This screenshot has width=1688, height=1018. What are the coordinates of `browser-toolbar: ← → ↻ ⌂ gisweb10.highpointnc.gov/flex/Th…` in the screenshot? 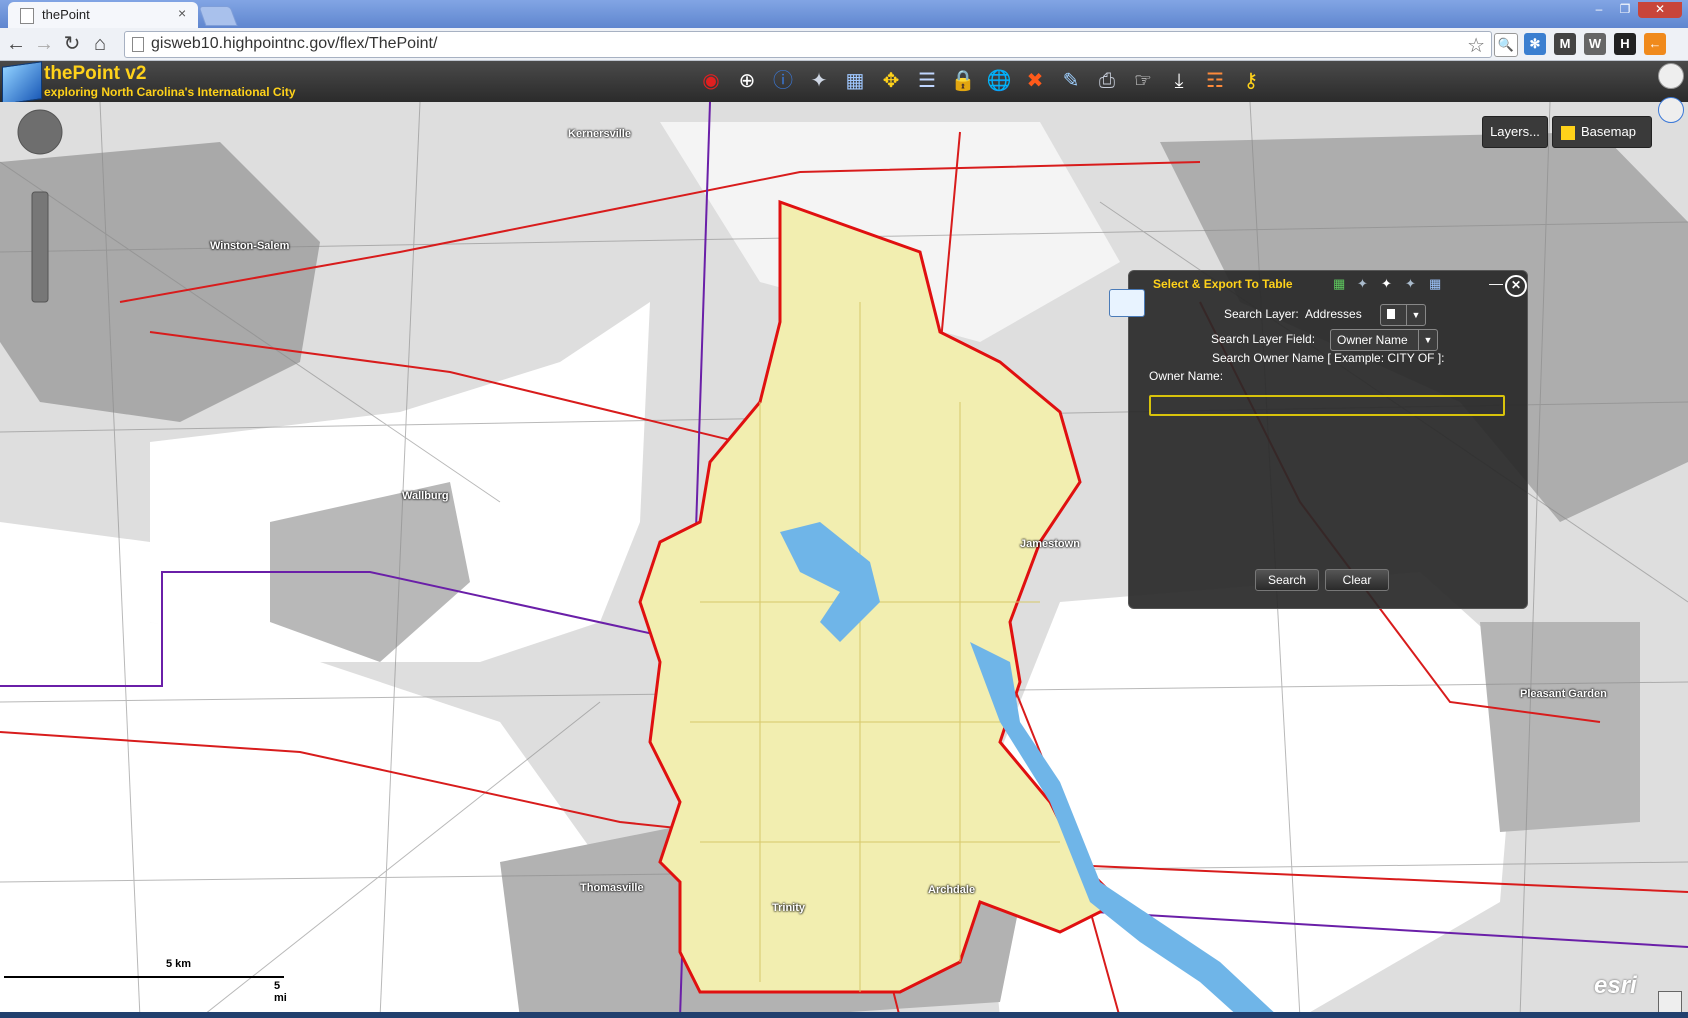 It's located at (844, 44).